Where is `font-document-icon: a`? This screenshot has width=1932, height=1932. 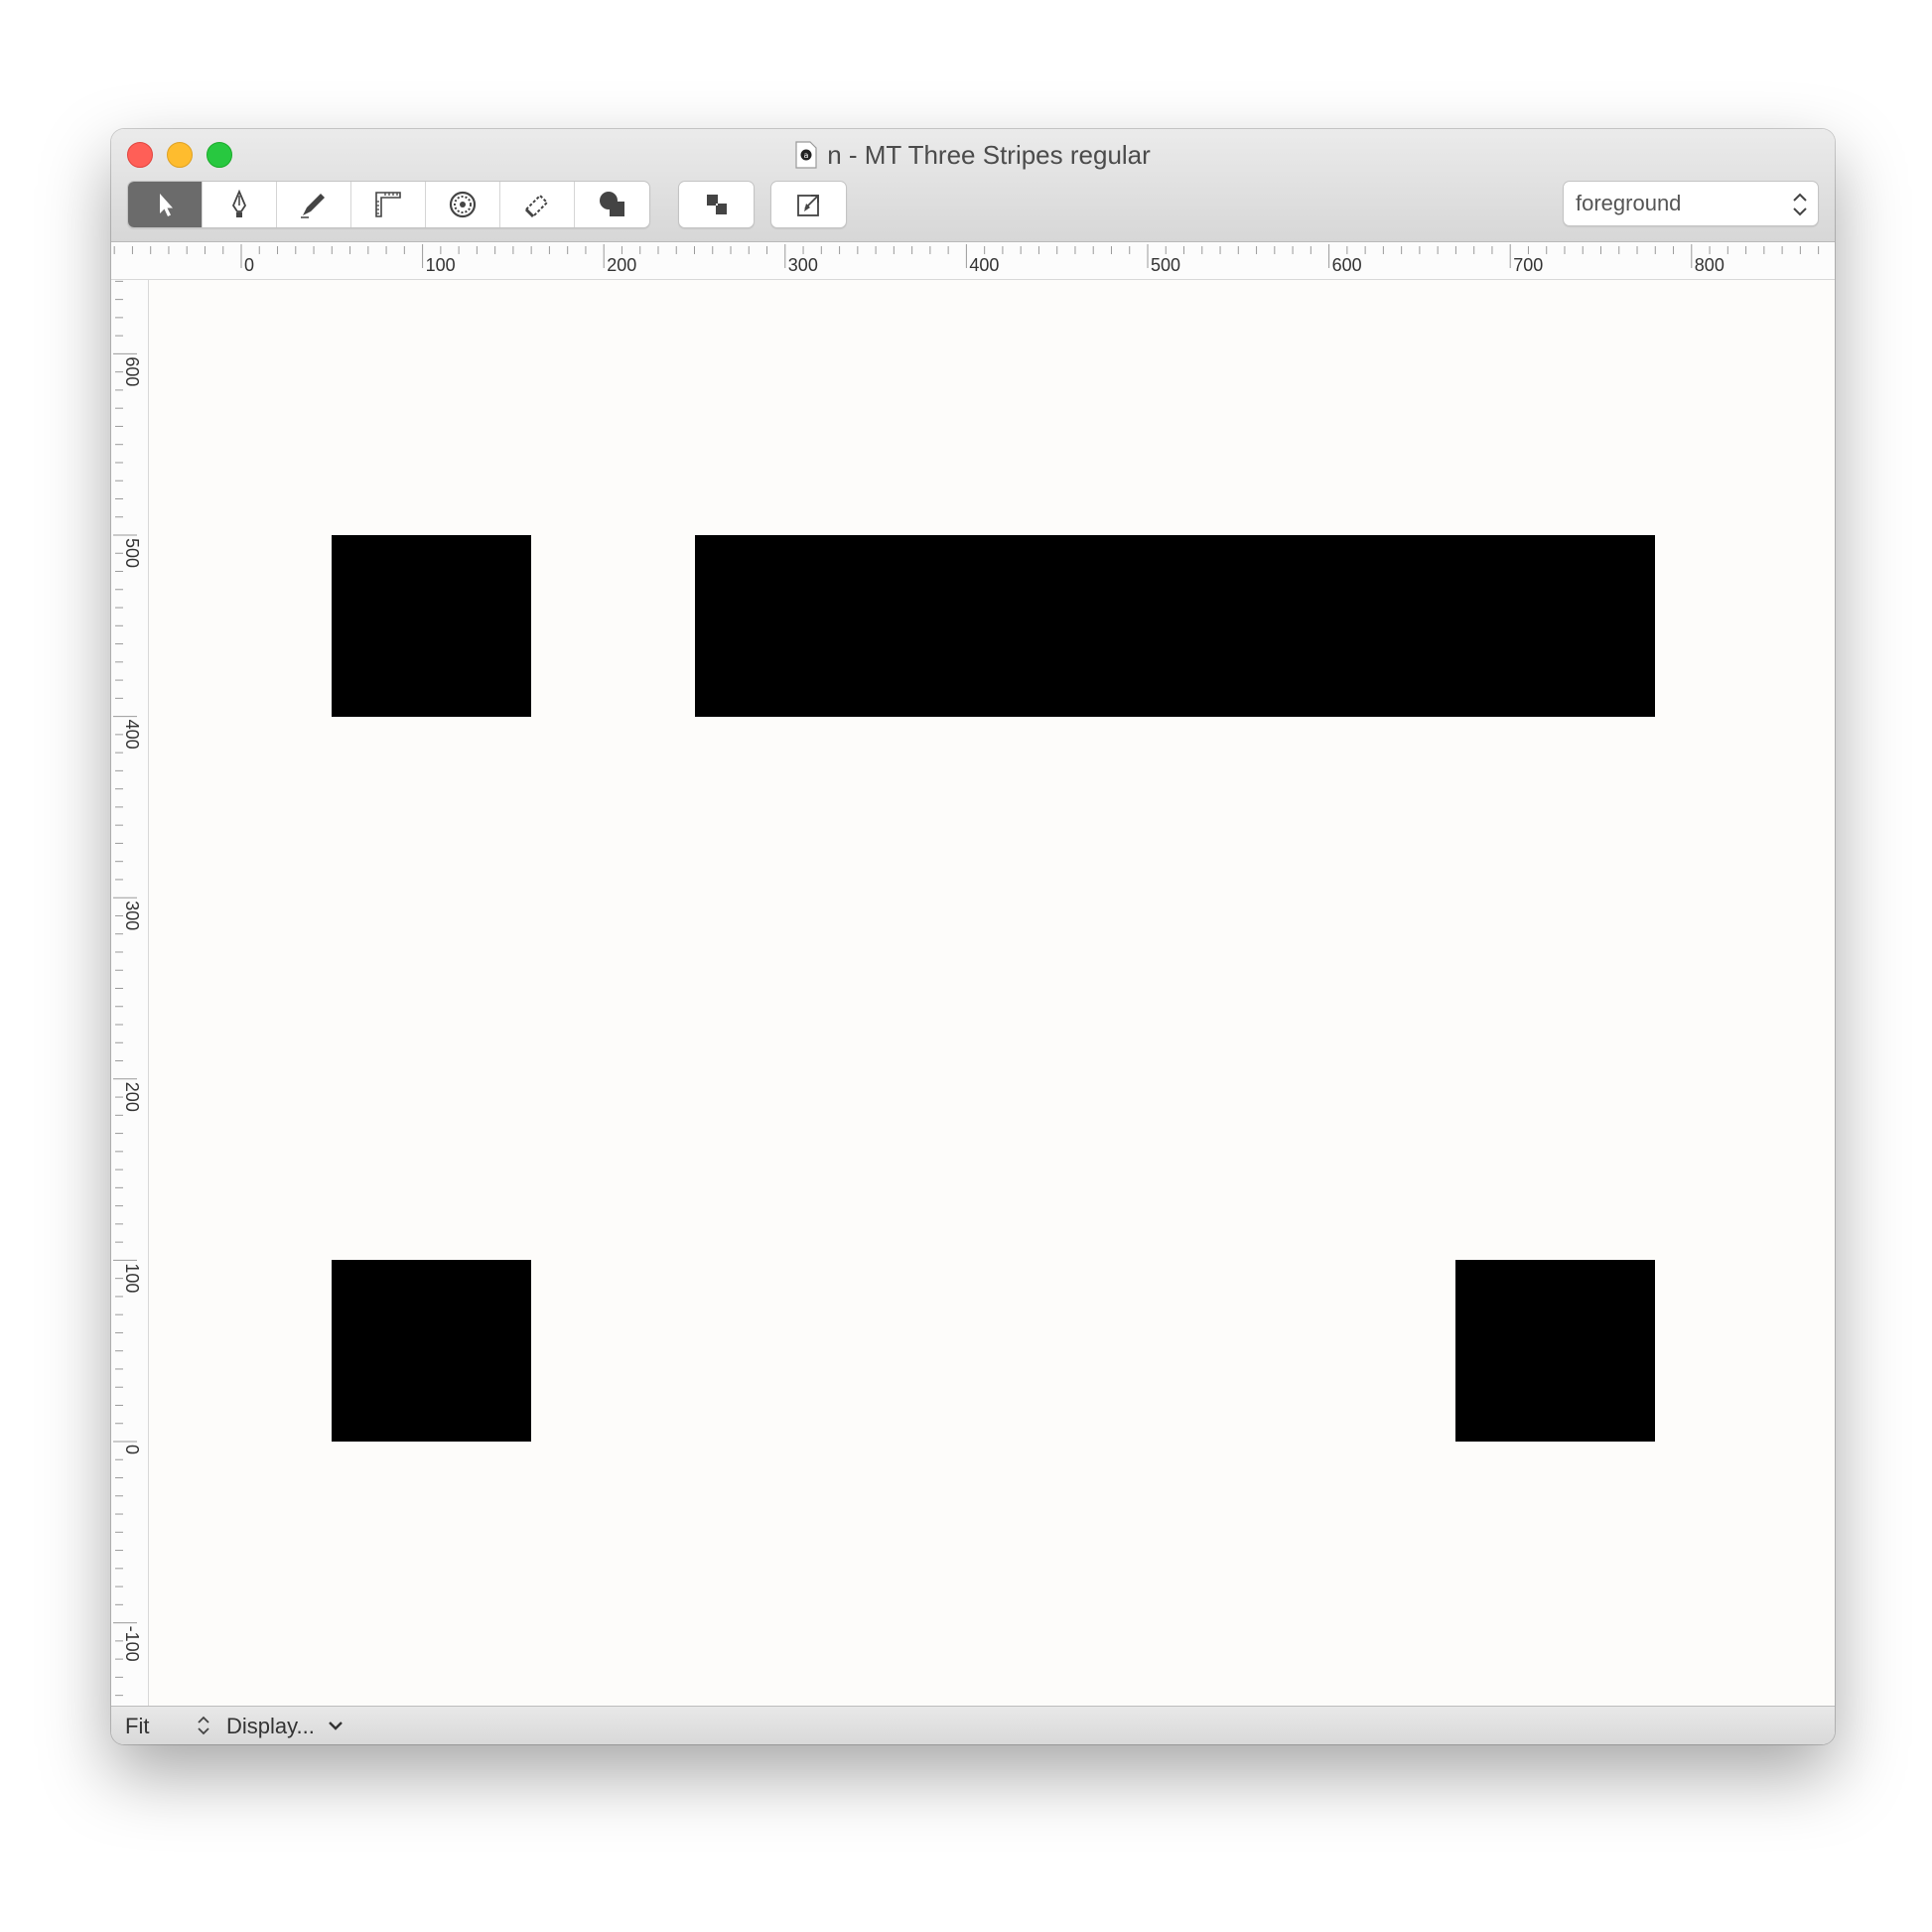
font-document-icon: a is located at coordinates (806, 155).